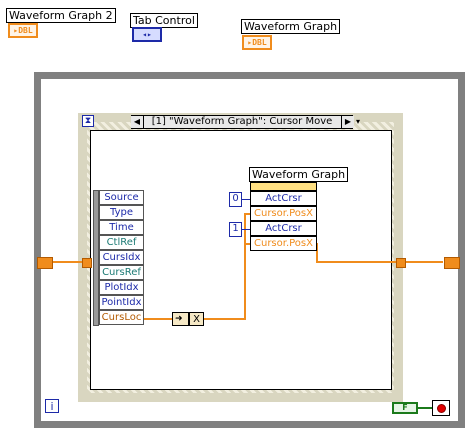 This screenshot has height=434, width=473. What do you see at coordinates (164, 20) in the screenshot?
I see `tab-control-label: Tab Control` at bounding box center [164, 20].